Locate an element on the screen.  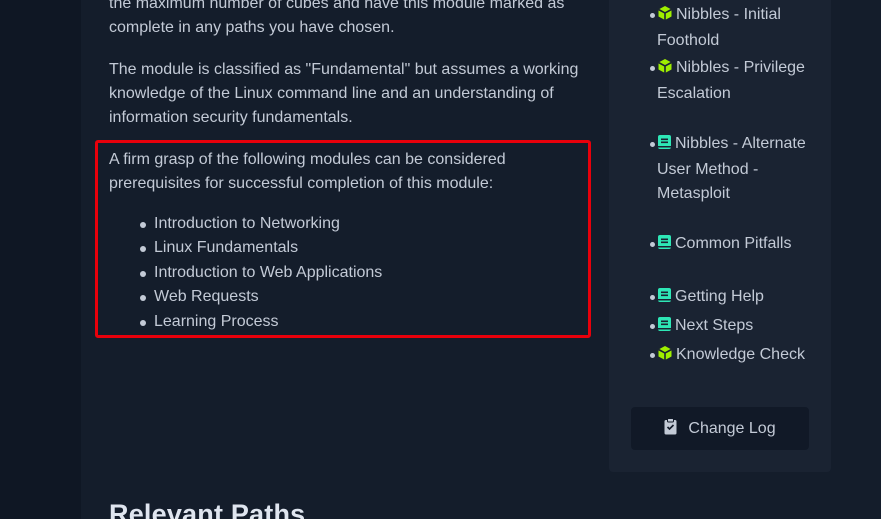
section-heading-relevant-paths: Relevant Paths is located at coordinates (207, 509).